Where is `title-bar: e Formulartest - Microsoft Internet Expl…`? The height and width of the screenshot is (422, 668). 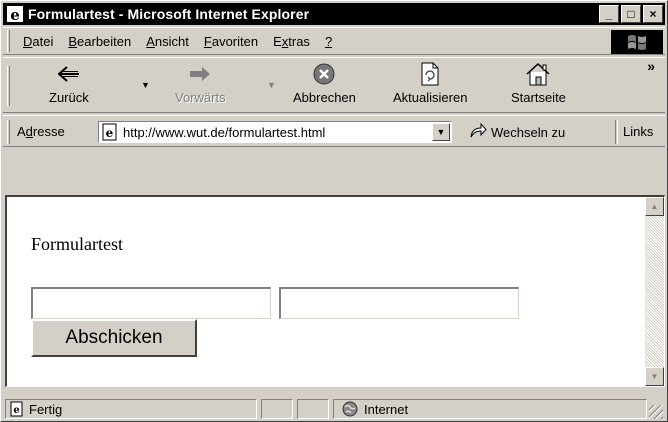 title-bar: e Formulartest - Microsoft Internet Expl… is located at coordinates (334, 14).